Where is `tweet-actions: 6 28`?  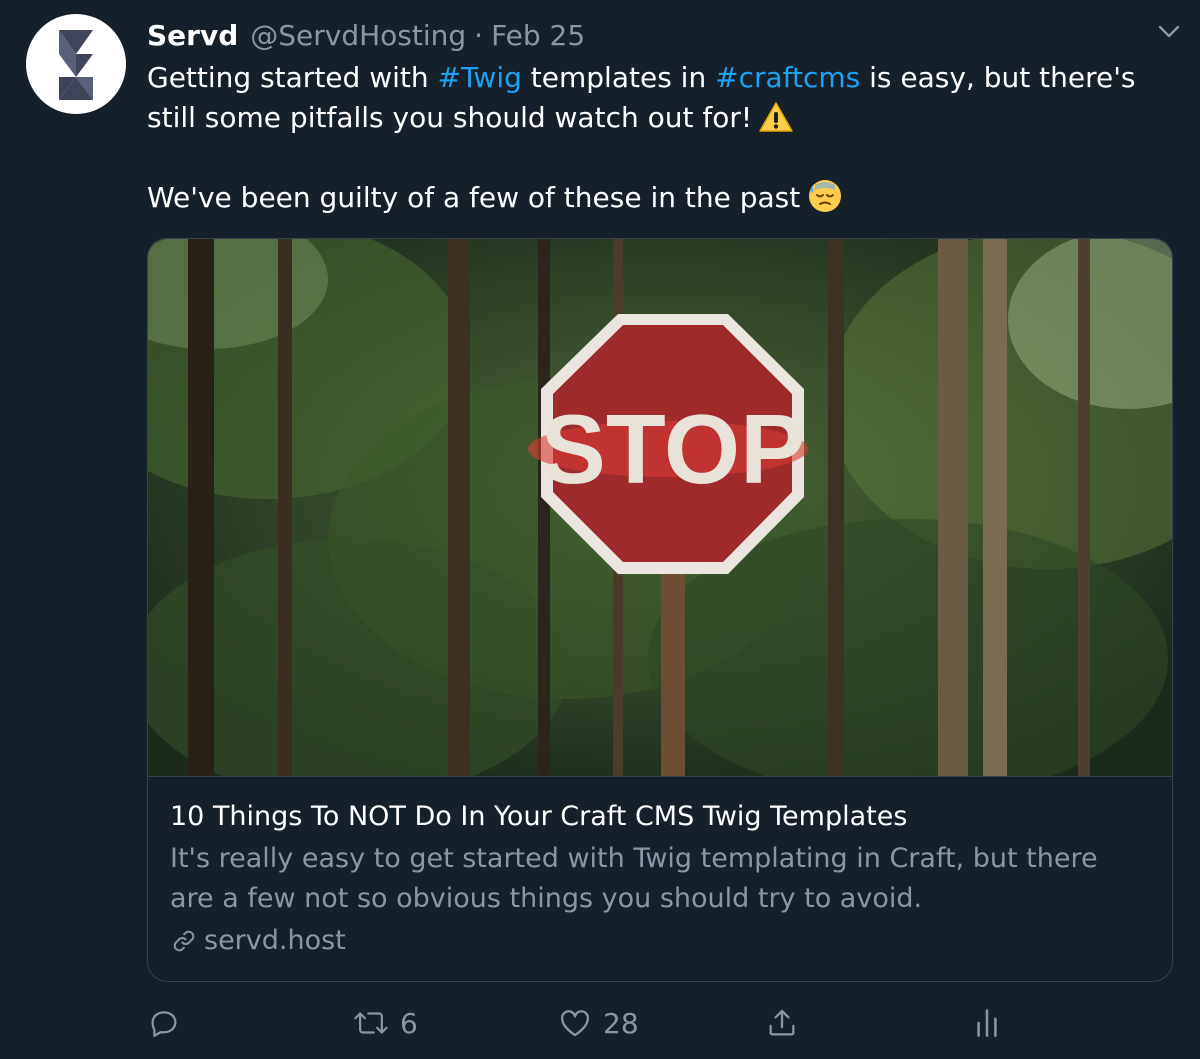 tweet-actions: 6 28 is located at coordinates (587, 1026).